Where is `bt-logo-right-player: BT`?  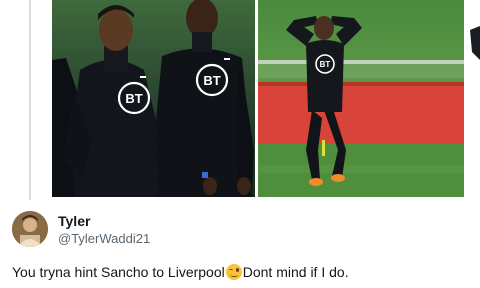 bt-logo-right-player: BT is located at coordinates (211, 80).